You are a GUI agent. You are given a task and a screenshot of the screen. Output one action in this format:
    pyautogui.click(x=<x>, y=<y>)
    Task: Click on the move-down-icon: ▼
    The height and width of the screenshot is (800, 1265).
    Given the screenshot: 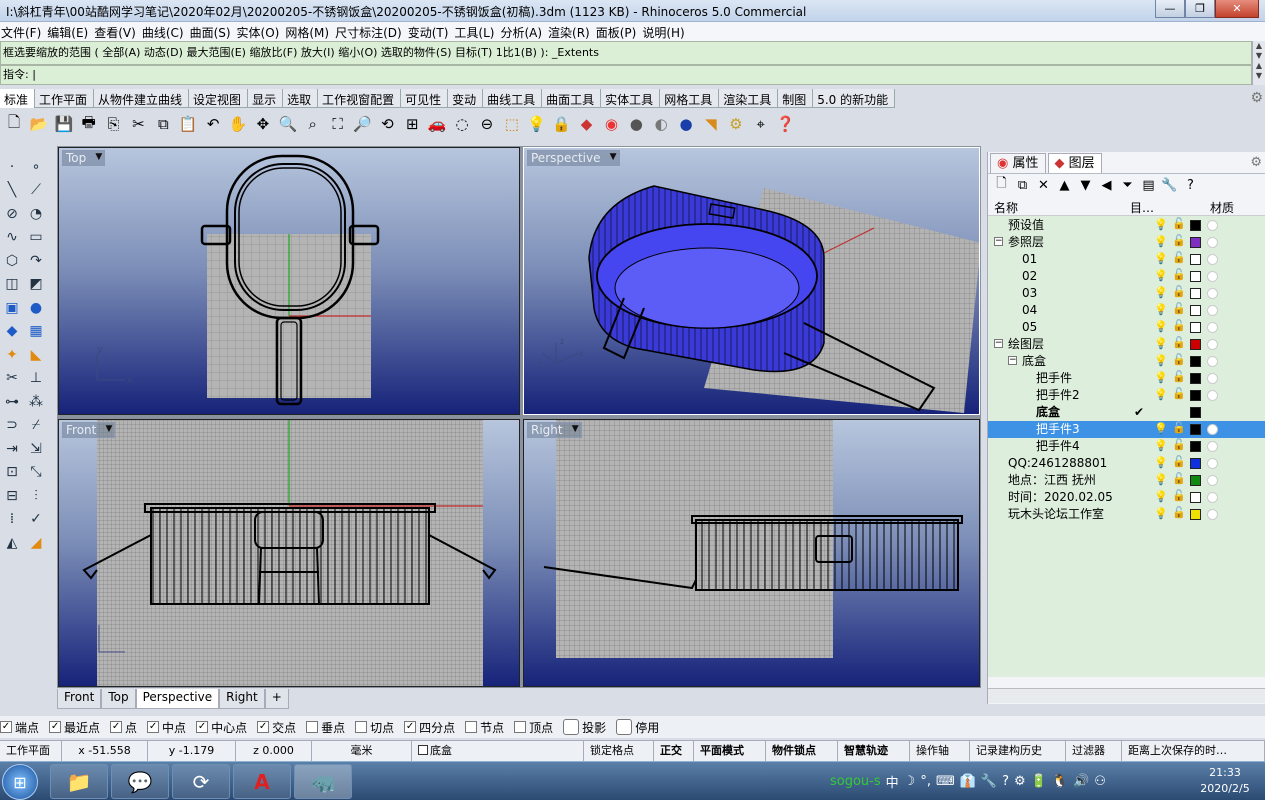 What is the action you would take?
    pyautogui.click(x=1085, y=185)
    